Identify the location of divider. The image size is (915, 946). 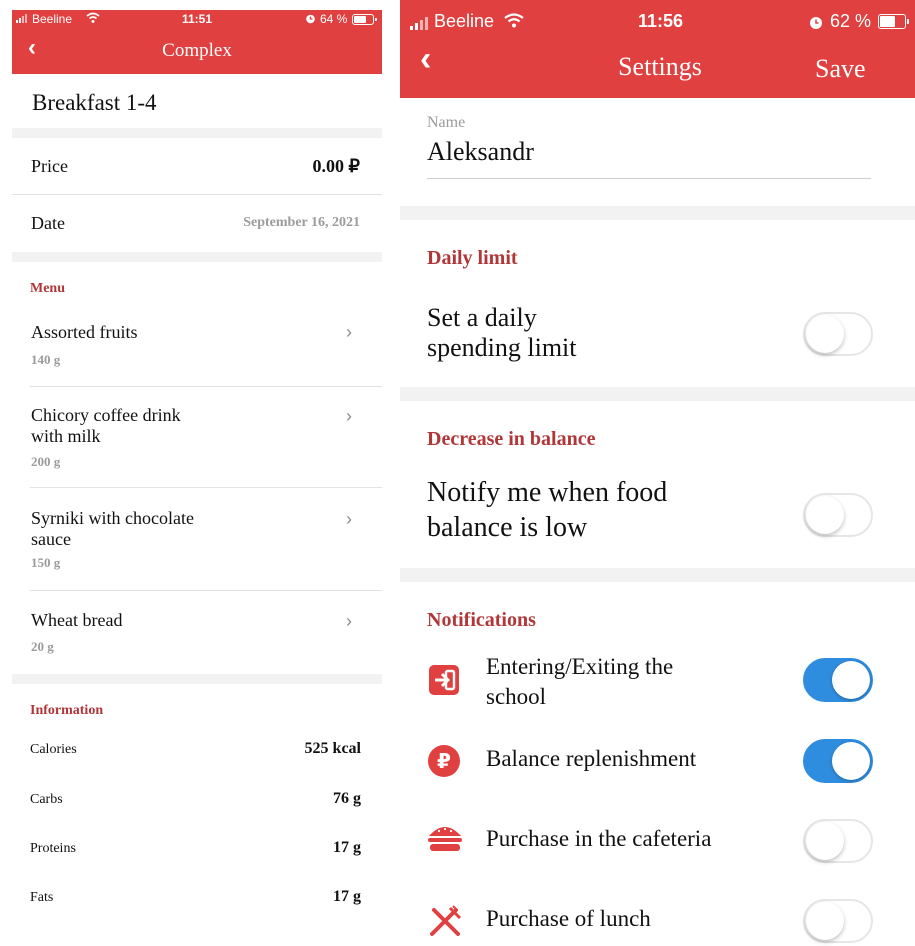
(197, 194).